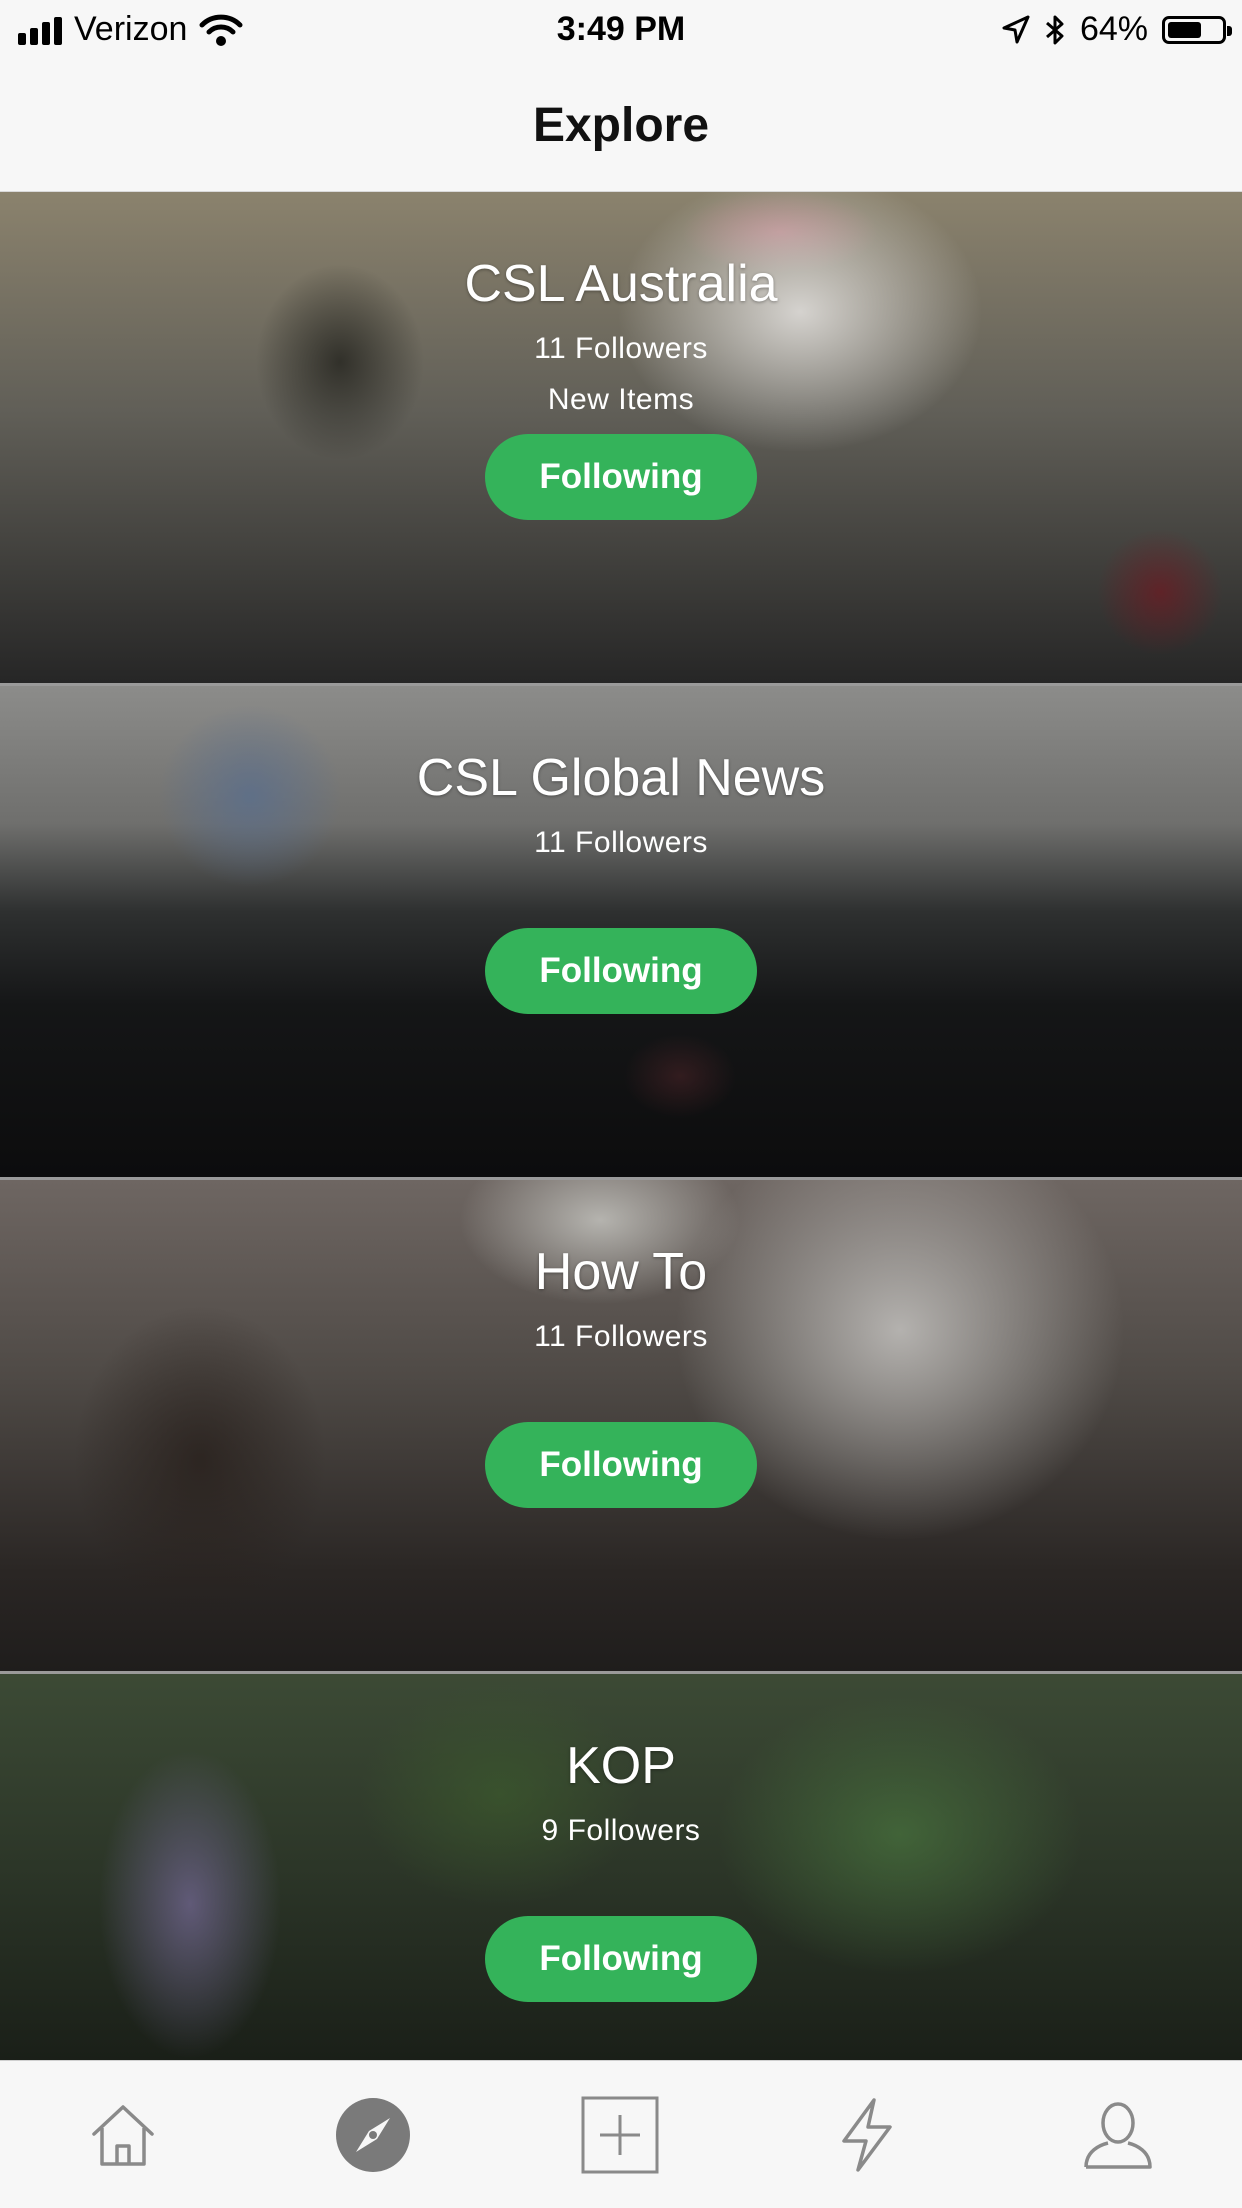 The image size is (1242, 2208). What do you see at coordinates (621, 31) in the screenshot?
I see `status-bar: Verizon 3:49 PM 64%` at bounding box center [621, 31].